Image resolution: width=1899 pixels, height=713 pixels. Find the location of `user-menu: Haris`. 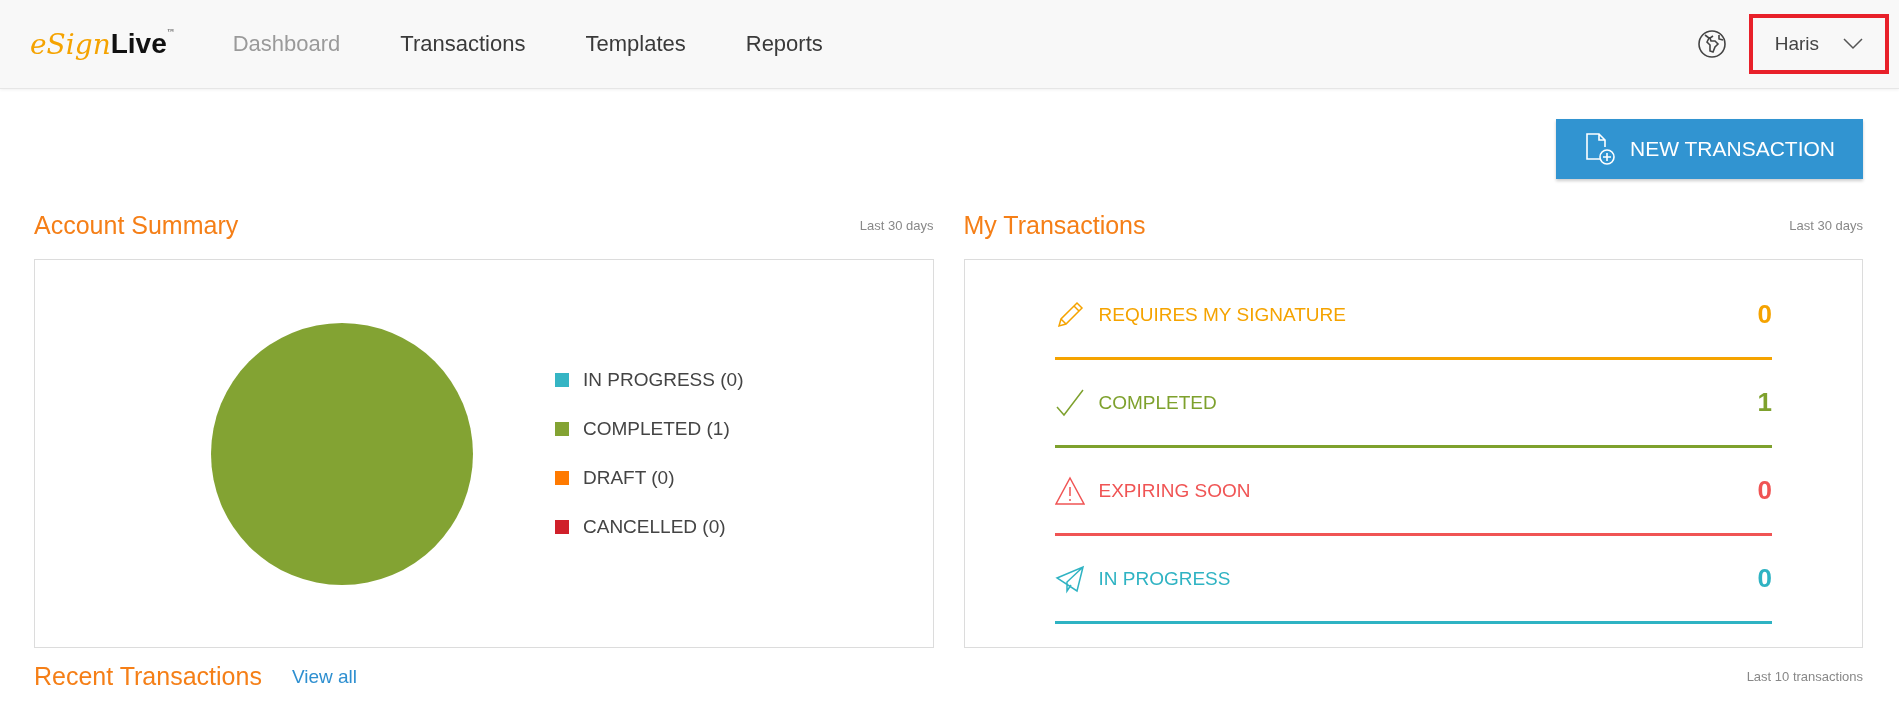

user-menu: Haris is located at coordinates (1818, 44).